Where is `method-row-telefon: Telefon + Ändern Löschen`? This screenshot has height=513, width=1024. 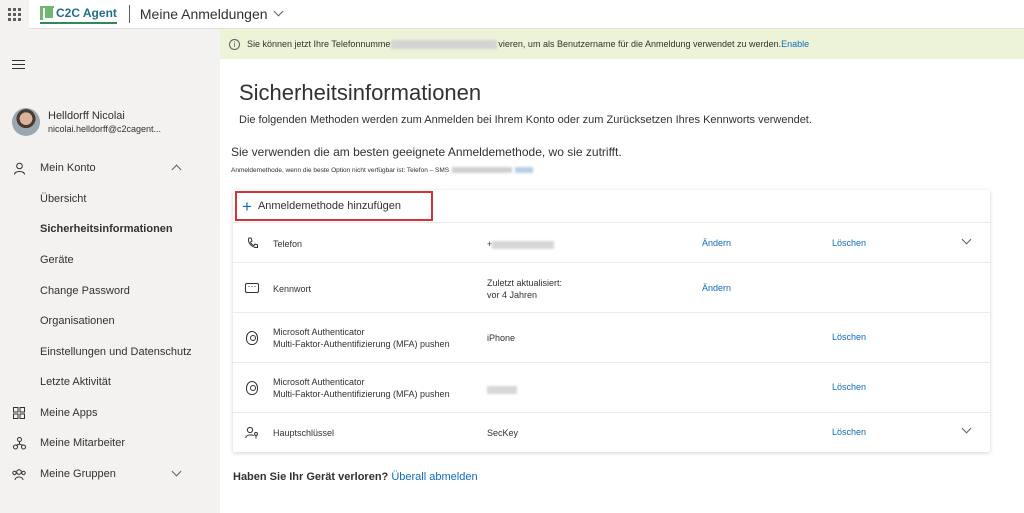 method-row-telefon: Telefon + Ändern Löschen is located at coordinates (611, 243).